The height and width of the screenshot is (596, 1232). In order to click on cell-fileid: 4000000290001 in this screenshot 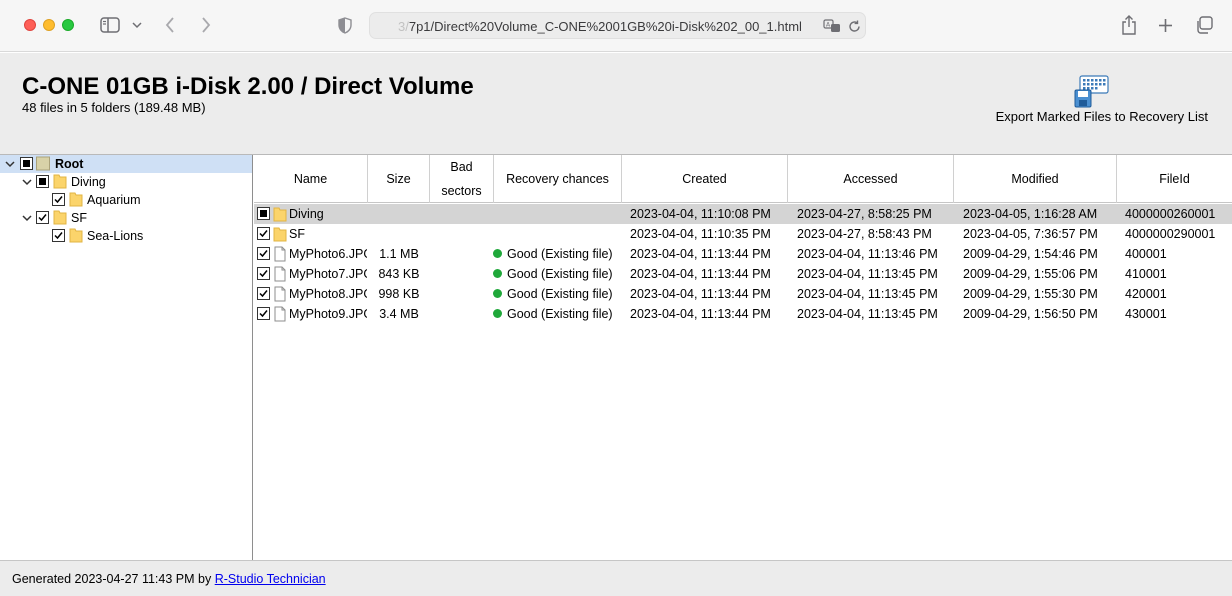, I will do `click(1178, 234)`.